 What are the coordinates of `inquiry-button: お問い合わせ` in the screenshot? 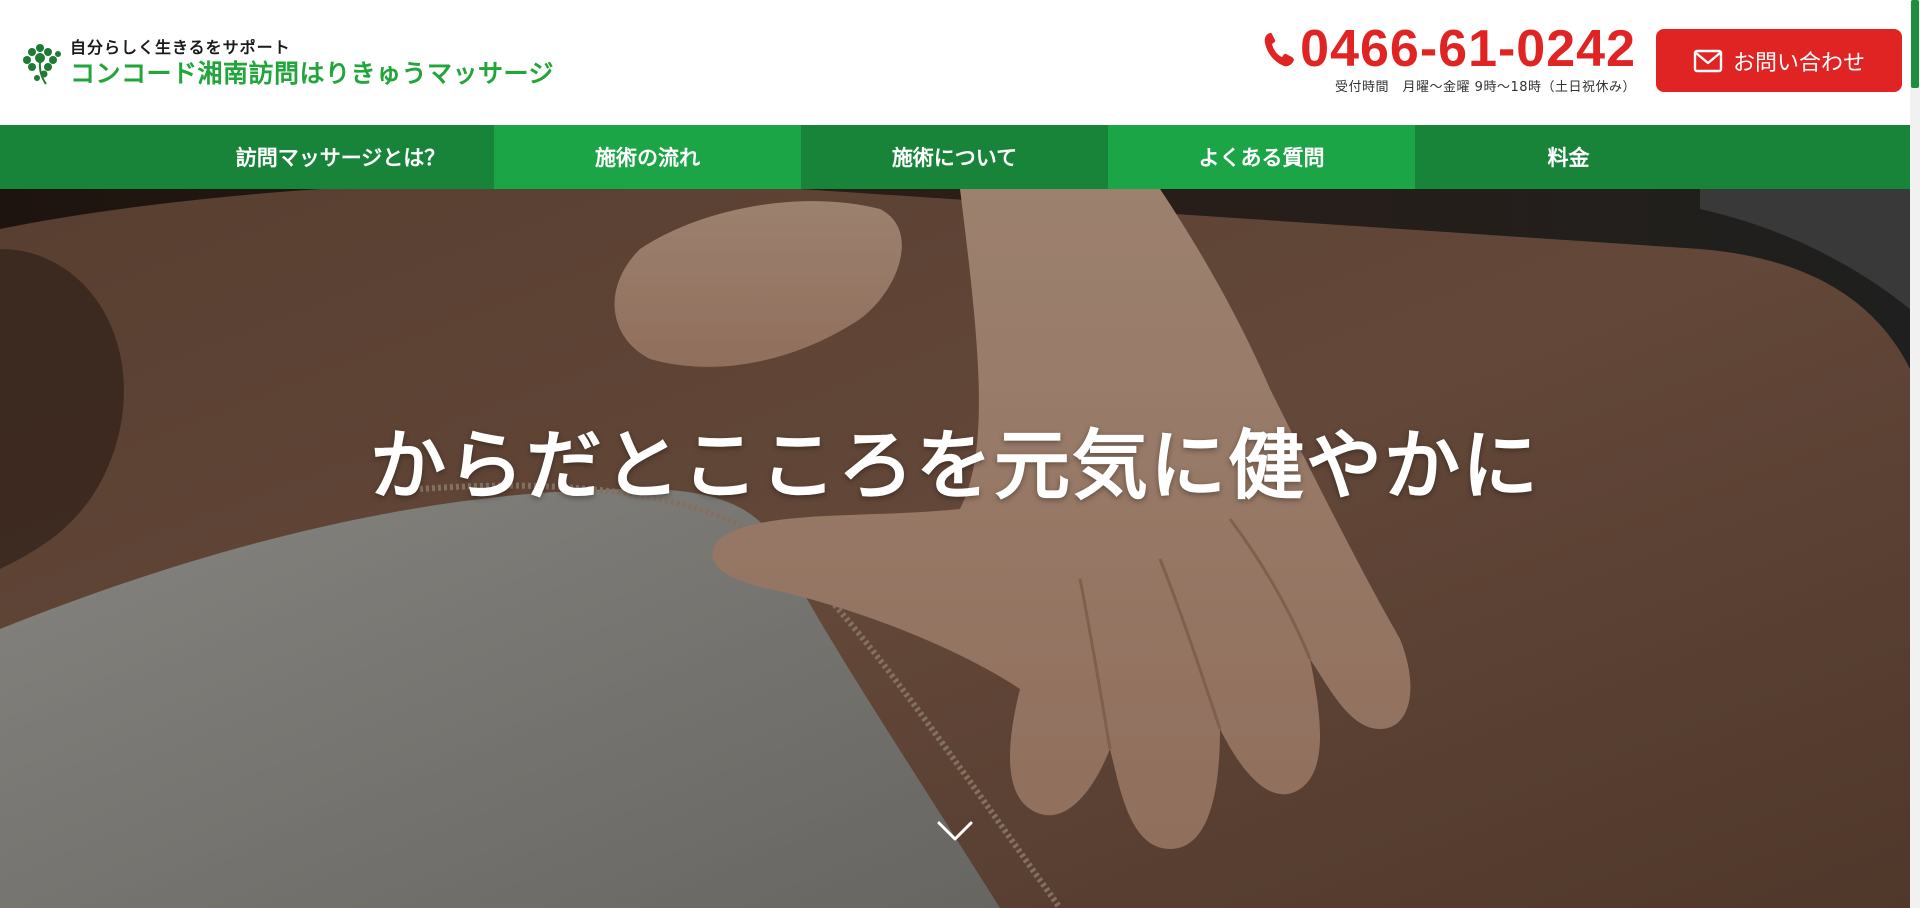 It's located at (1779, 60).